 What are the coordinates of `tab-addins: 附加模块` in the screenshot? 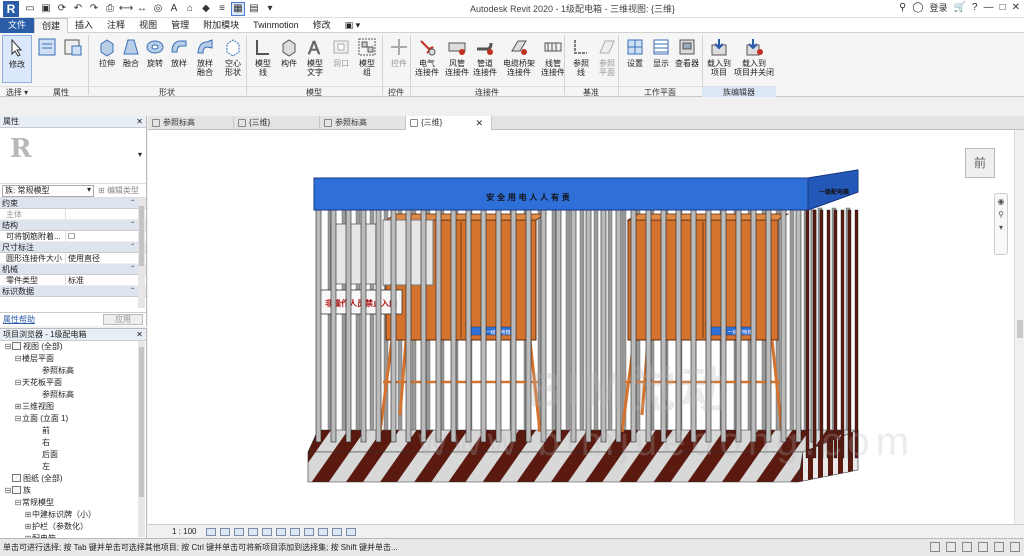 It's located at (221, 25).